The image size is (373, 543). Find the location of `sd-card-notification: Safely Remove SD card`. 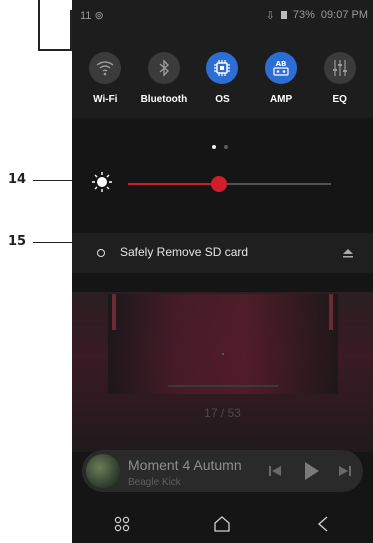

sd-card-notification: Safely Remove SD card is located at coordinates (222, 253).